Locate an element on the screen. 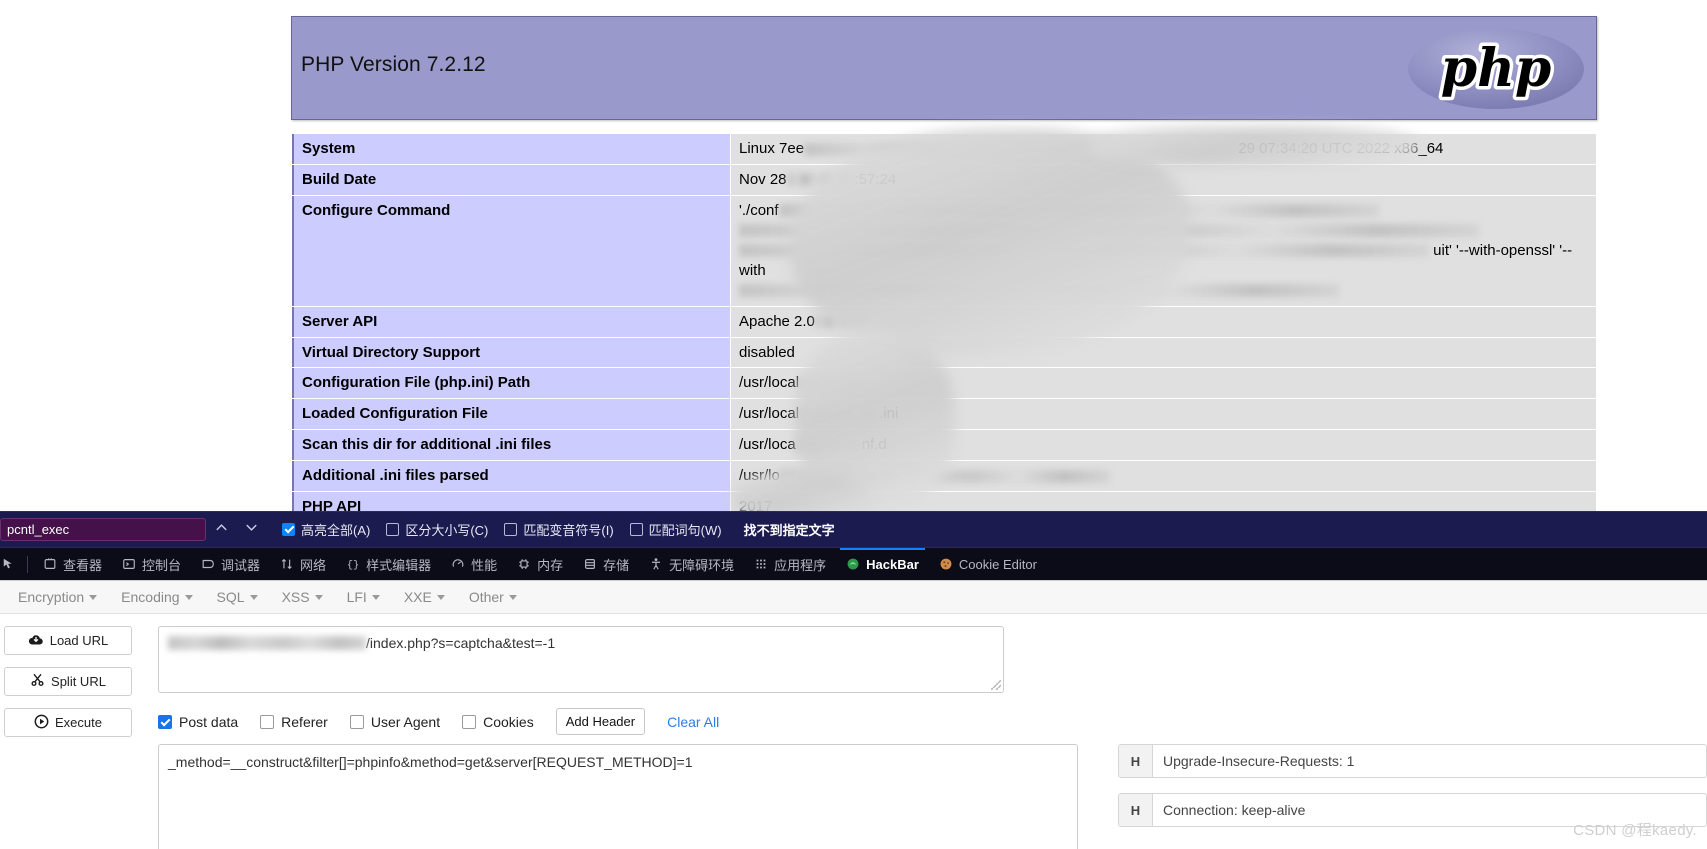 The height and width of the screenshot is (849, 1707). value-text-visible: /usr/lo is located at coordinates (759, 476).